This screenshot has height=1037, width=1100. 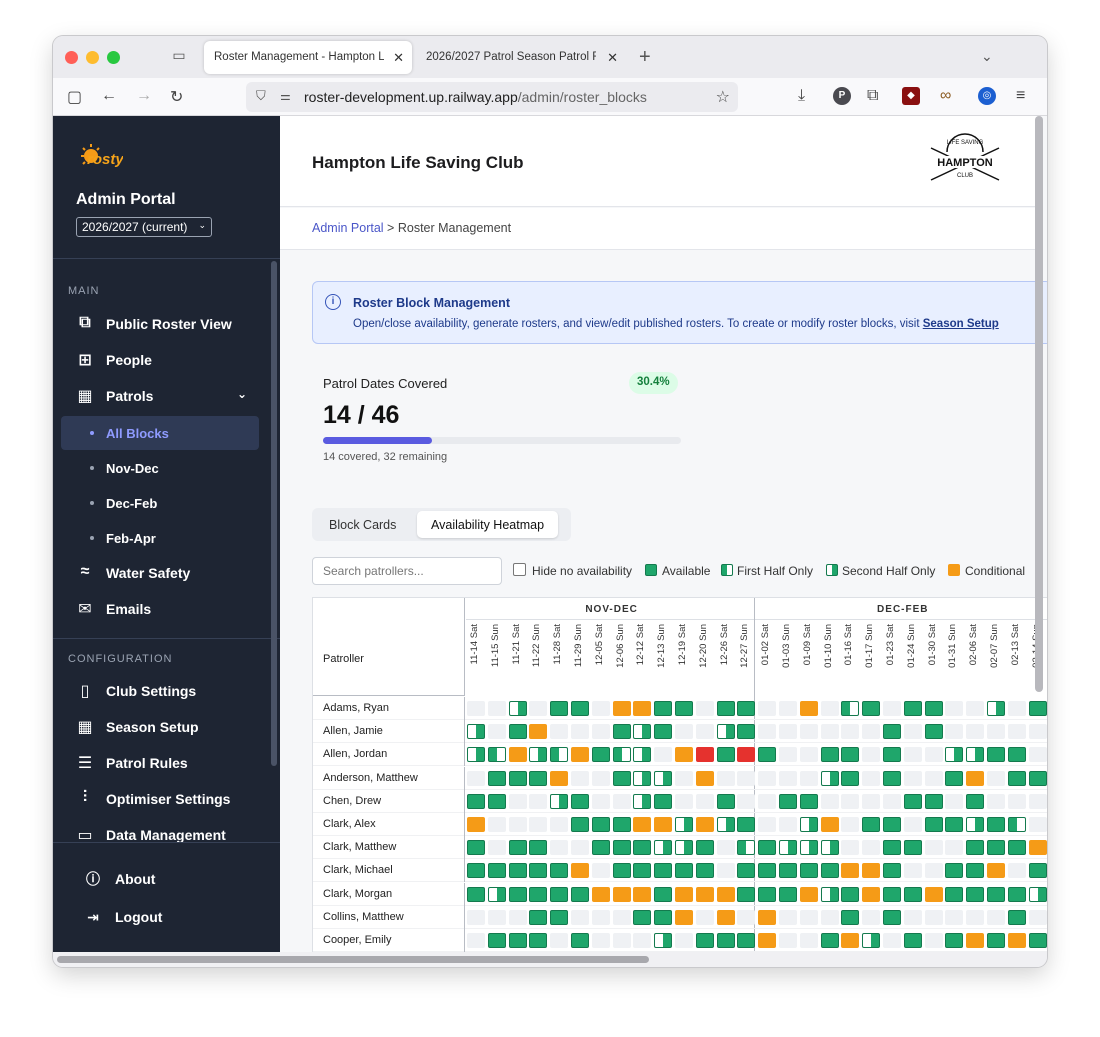 I want to click on sidebar-item-patrol-rules: ☰ Patrol Rules, so click(x=160, y=763).